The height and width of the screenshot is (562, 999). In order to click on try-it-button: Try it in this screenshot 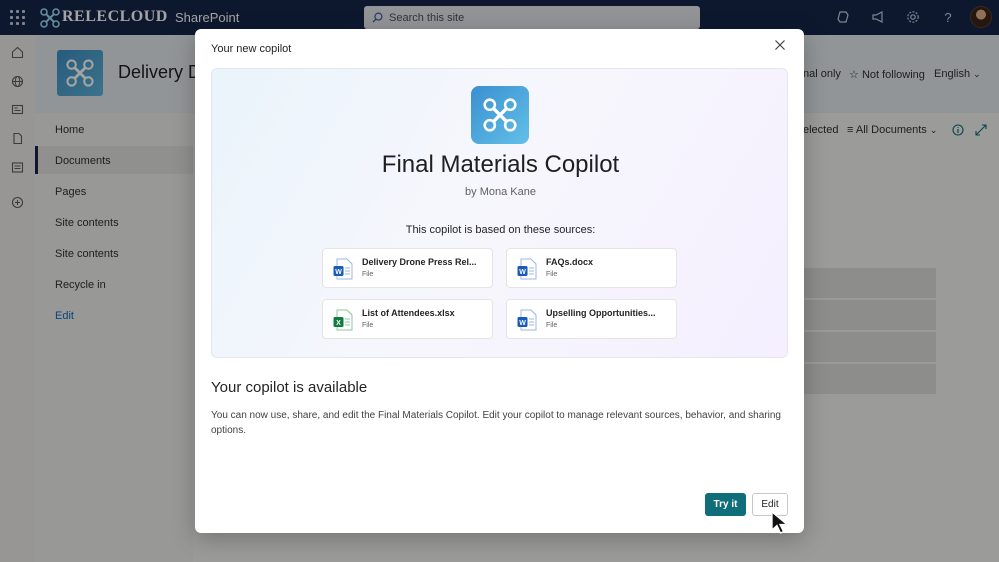, I will do `click(725, 504)`.